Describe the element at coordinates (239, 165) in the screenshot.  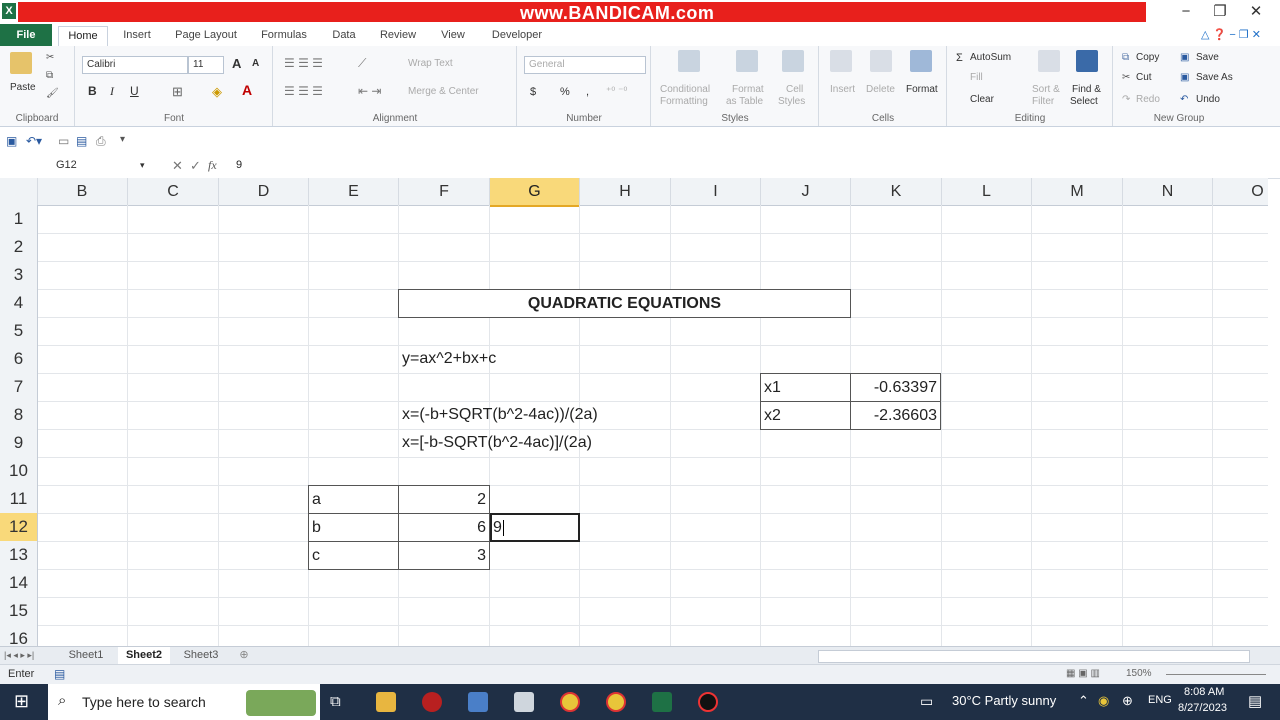
I see `formula-input: 9` at that location.